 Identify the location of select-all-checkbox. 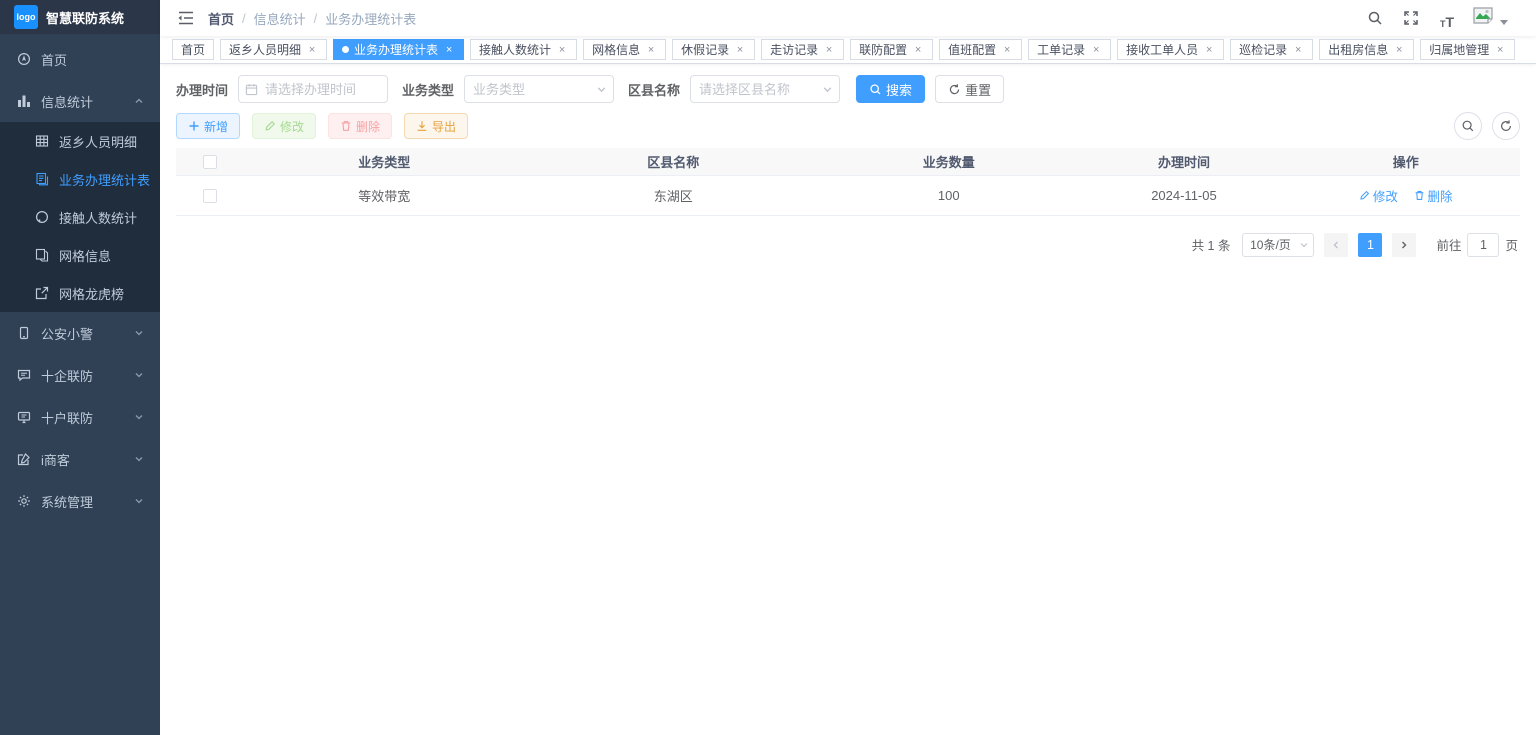
(209, 162).